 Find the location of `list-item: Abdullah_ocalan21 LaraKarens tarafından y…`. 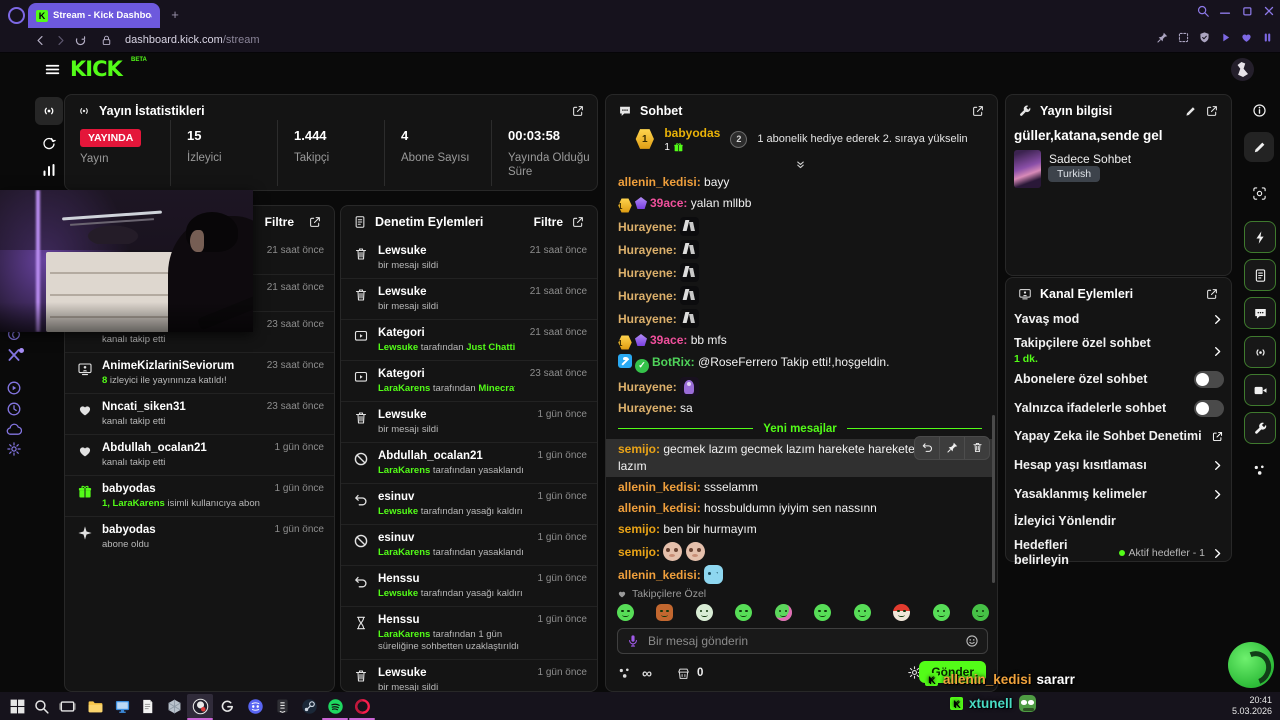

list-item: Abdullah_ocalan21 LaraKarens tarafından y… is located at coordinates (469, 462).